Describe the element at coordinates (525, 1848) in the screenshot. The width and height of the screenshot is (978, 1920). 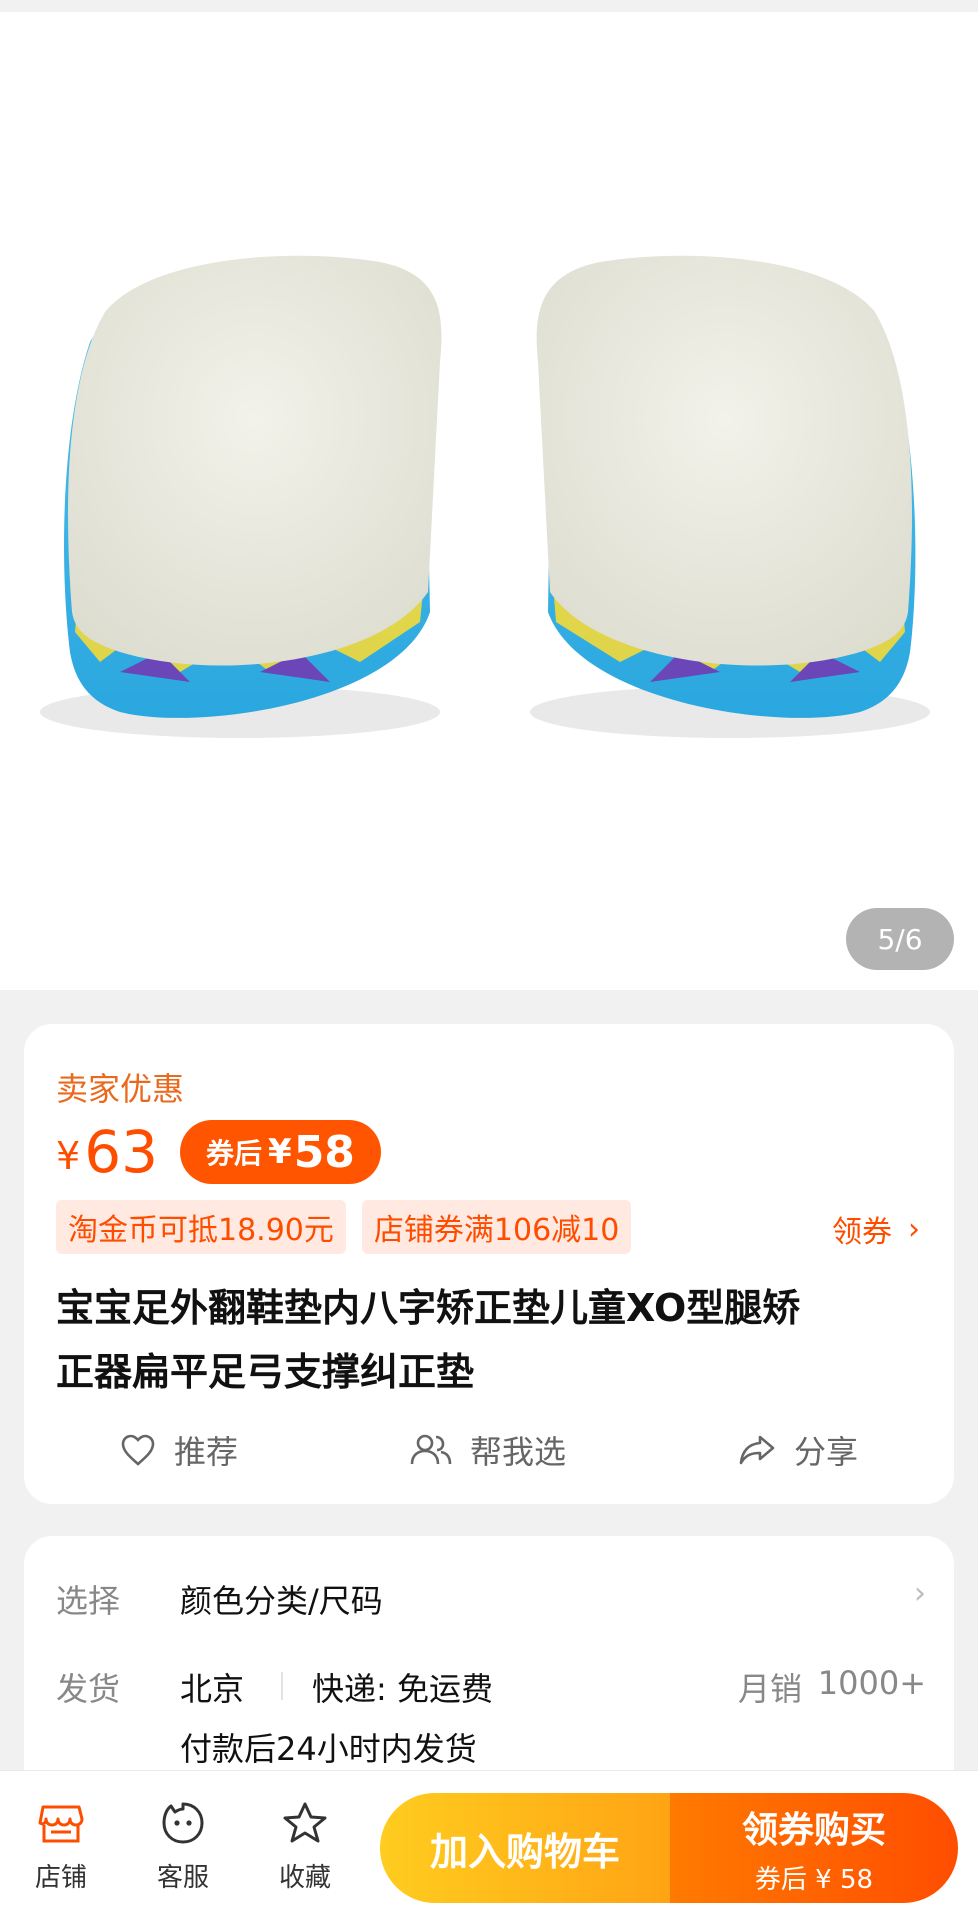
I see `add-to-cart-button: 加入购物车` at that location.